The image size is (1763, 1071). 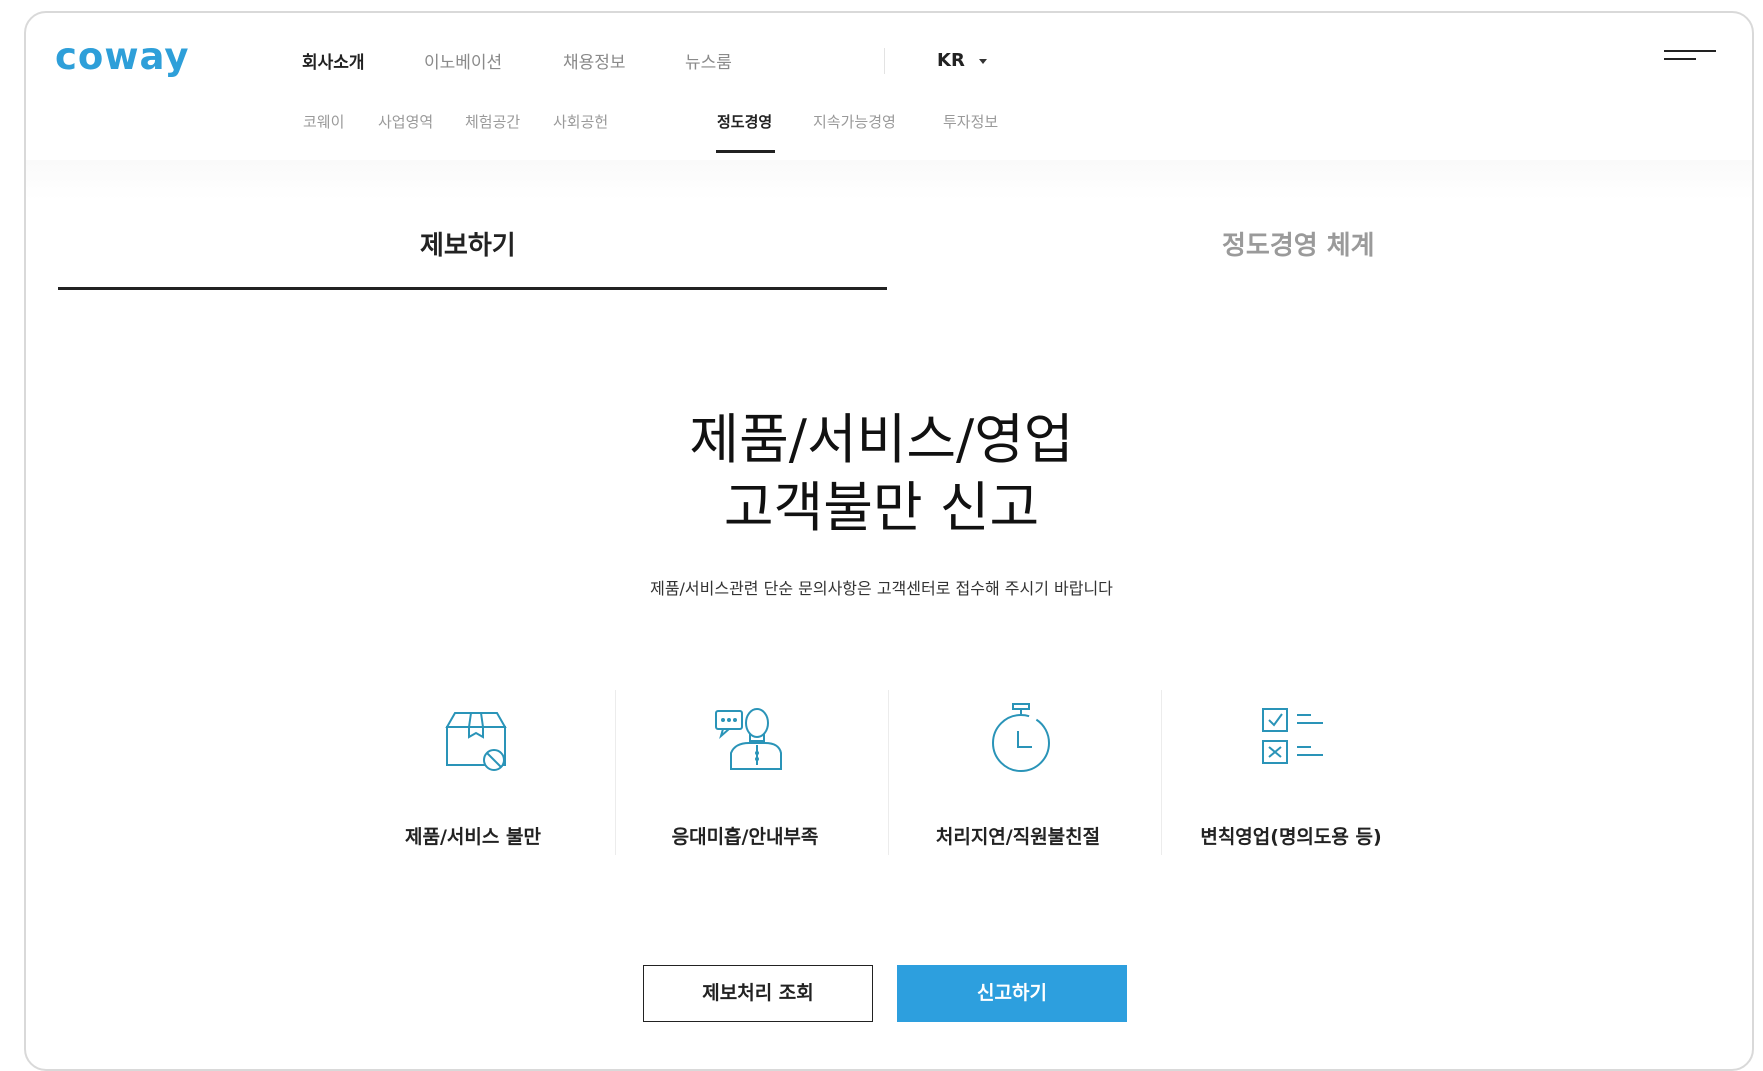 I want to click on lnb-active-indicator, so click(x=745, y=151).